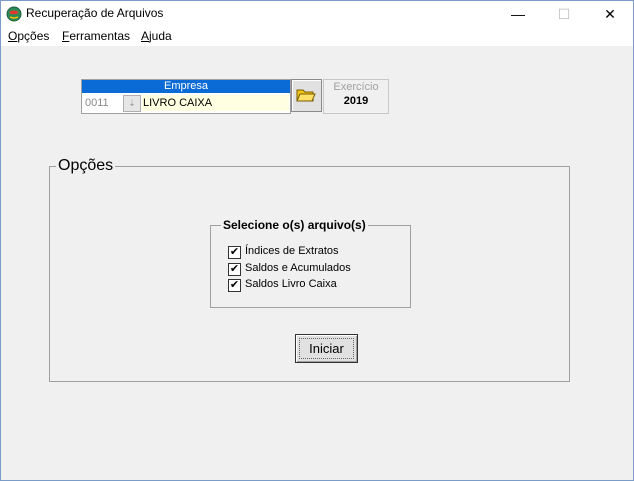  Describe the element at coordinates (95, 13) in the screenshot. I see `window-title: Recuperação de Arquivos` at that location.